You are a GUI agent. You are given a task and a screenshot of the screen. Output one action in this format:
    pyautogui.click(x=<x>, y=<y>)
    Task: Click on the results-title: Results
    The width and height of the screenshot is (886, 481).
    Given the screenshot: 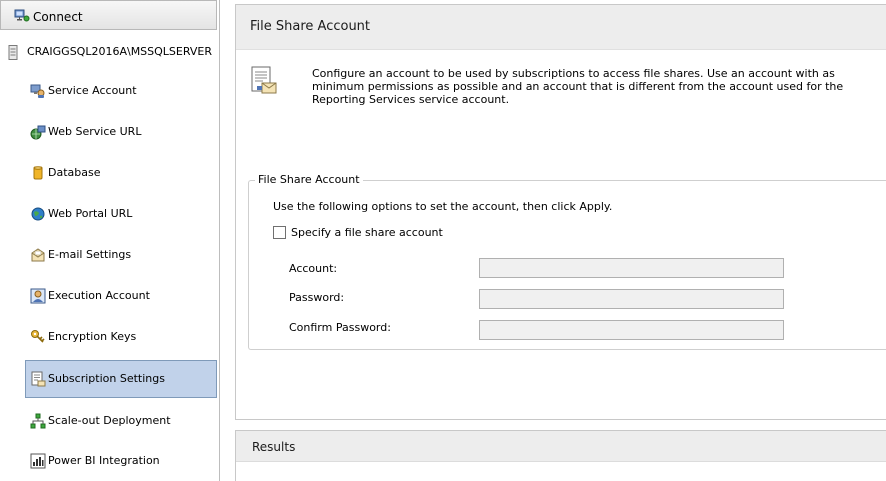 What is the action you would take?
    pyautogui.click(x=274, y=447)
    